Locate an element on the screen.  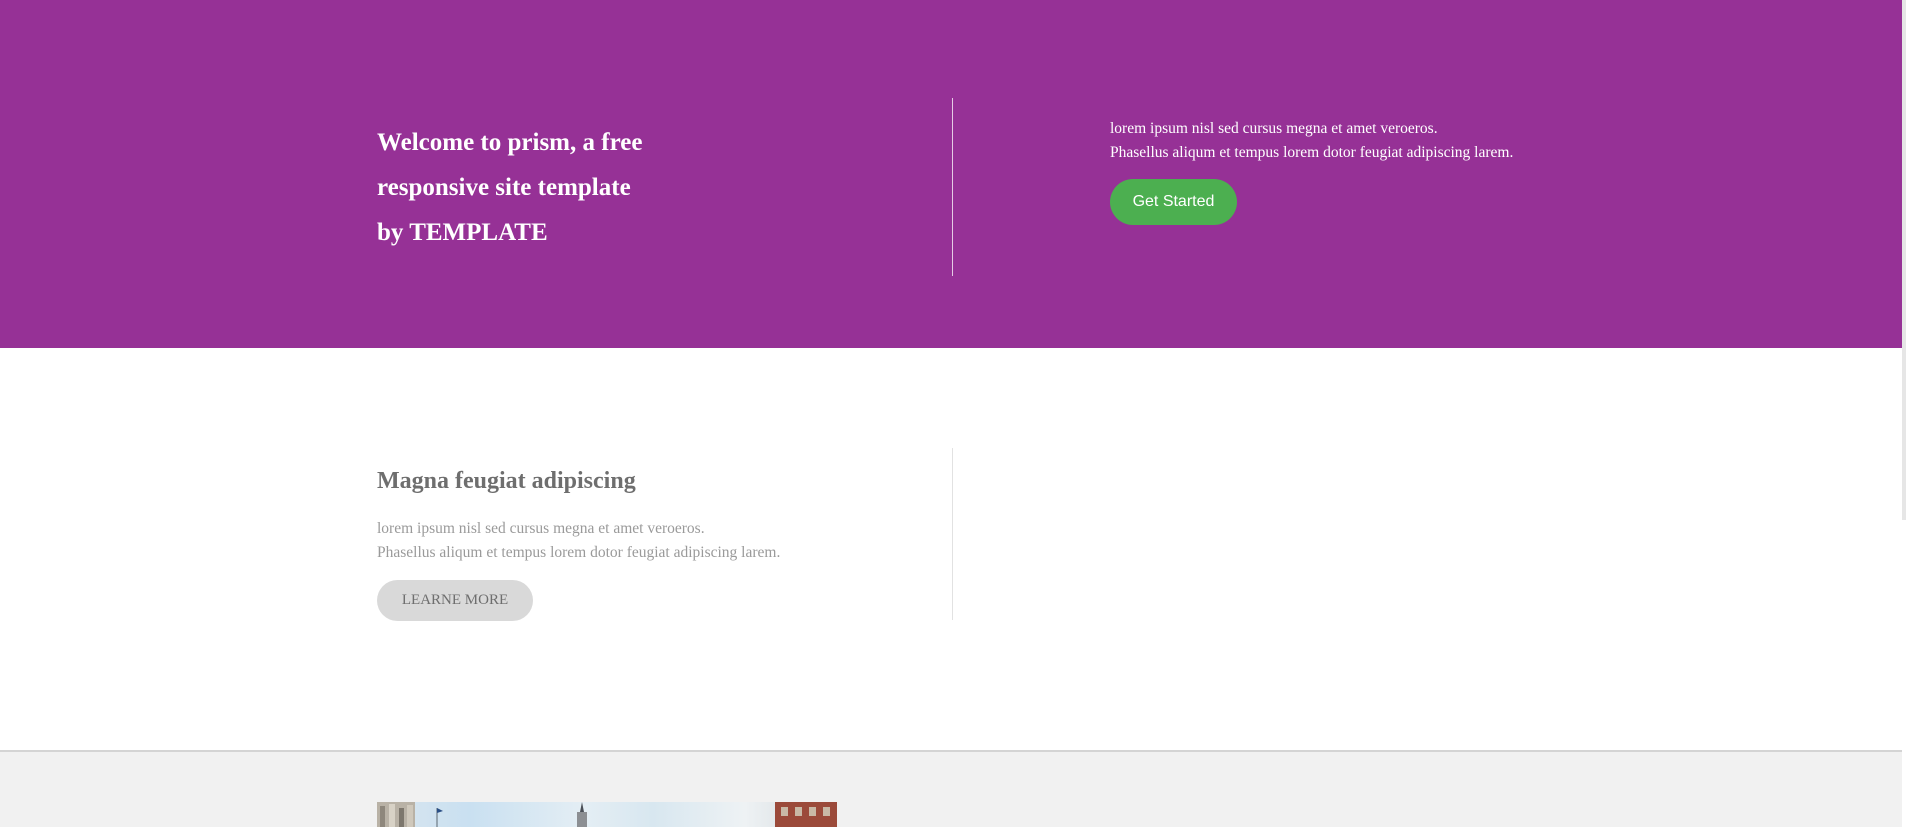
hero-title-line: by TEMPLATE is located at coordinates (462, 232).